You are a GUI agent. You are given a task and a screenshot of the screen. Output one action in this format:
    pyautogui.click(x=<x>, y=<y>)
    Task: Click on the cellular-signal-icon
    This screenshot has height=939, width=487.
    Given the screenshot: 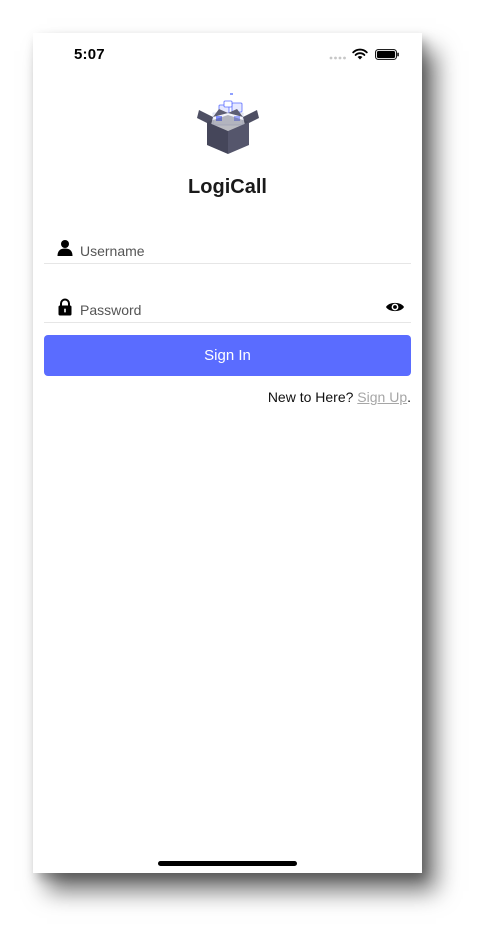 What is the action you would take?
    pyautogui.click(x=337, y=58)
    